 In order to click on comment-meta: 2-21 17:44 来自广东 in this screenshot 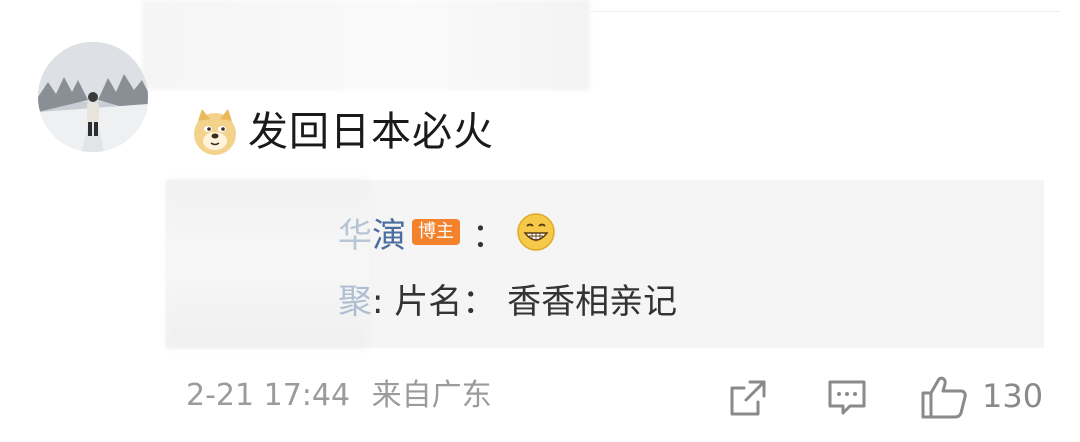, I will do `click(339, 396)`.